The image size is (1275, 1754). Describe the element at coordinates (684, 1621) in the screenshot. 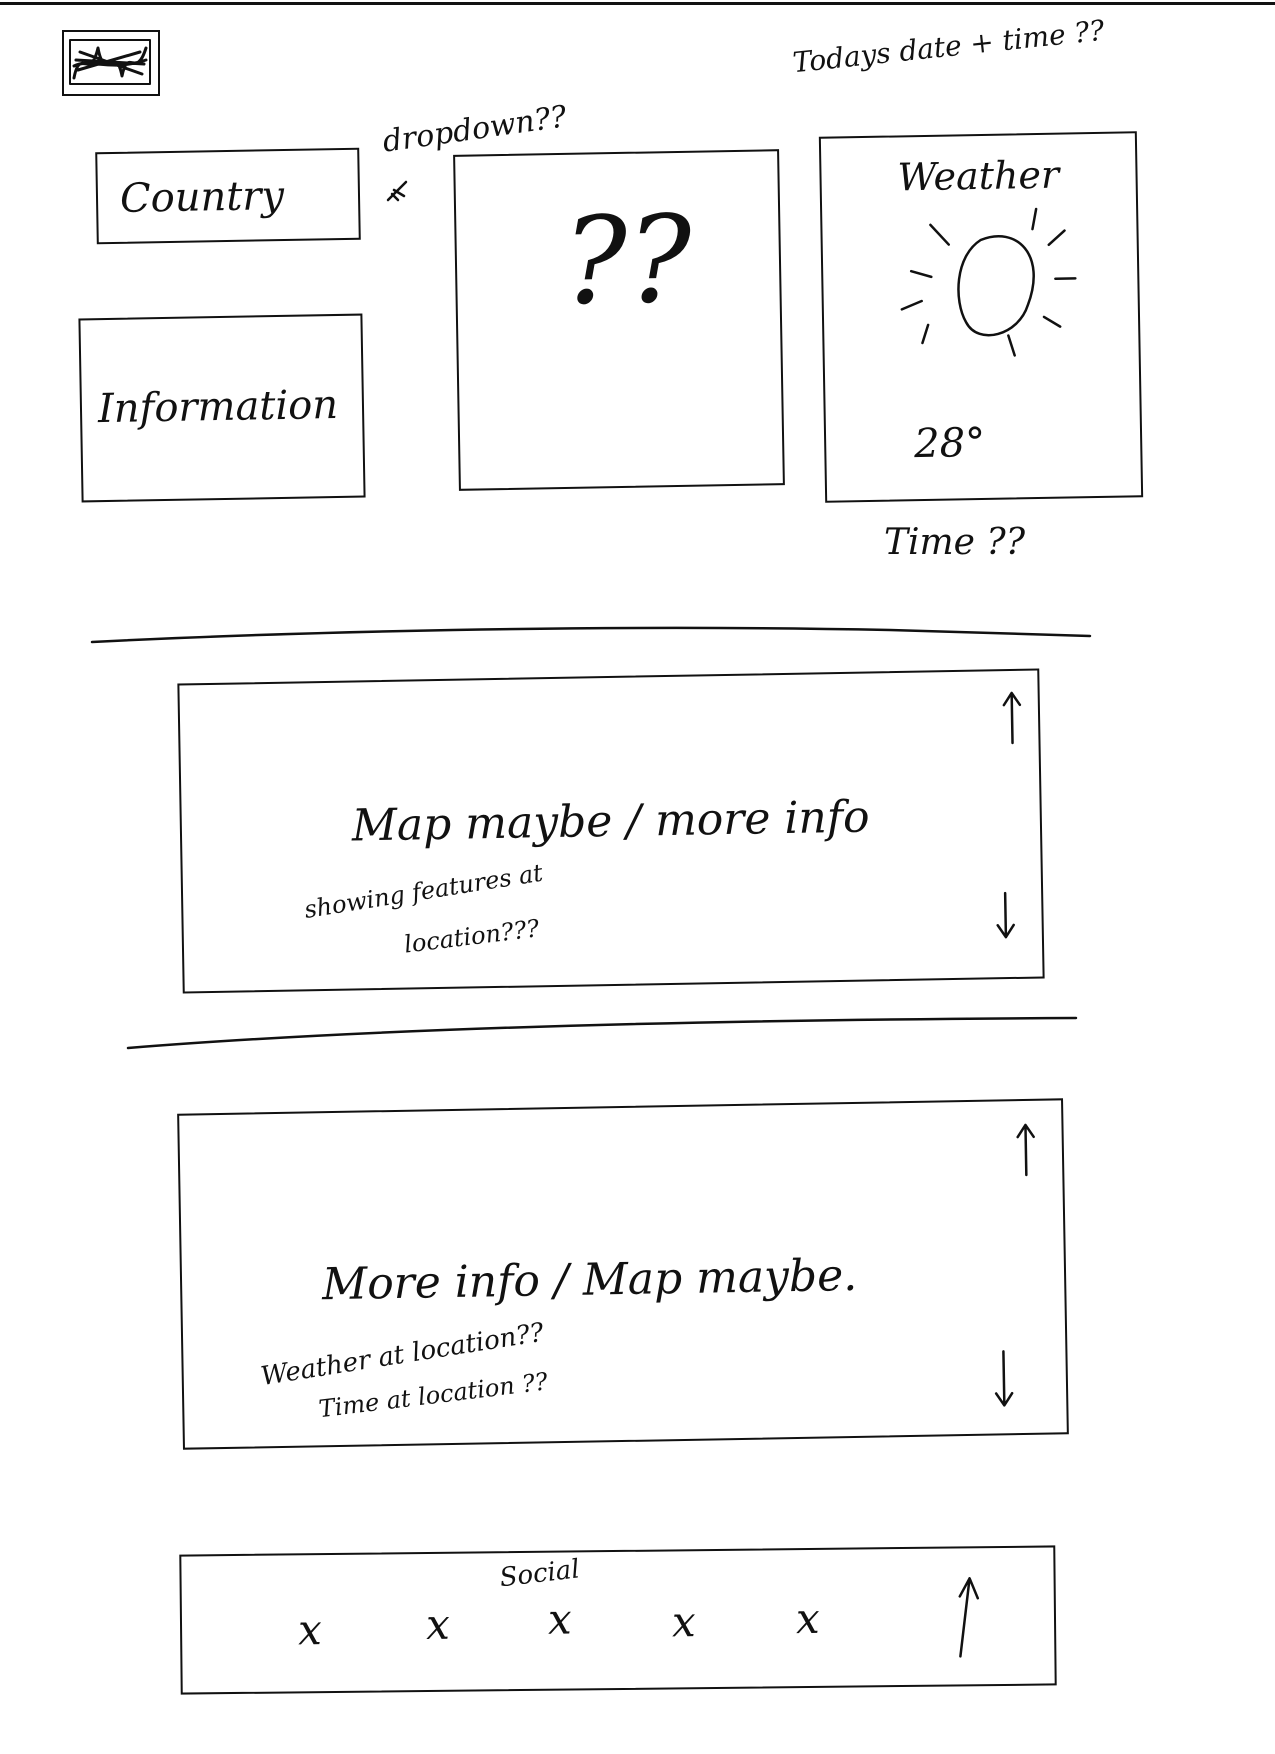

I see `social-link-4: x` at that location.